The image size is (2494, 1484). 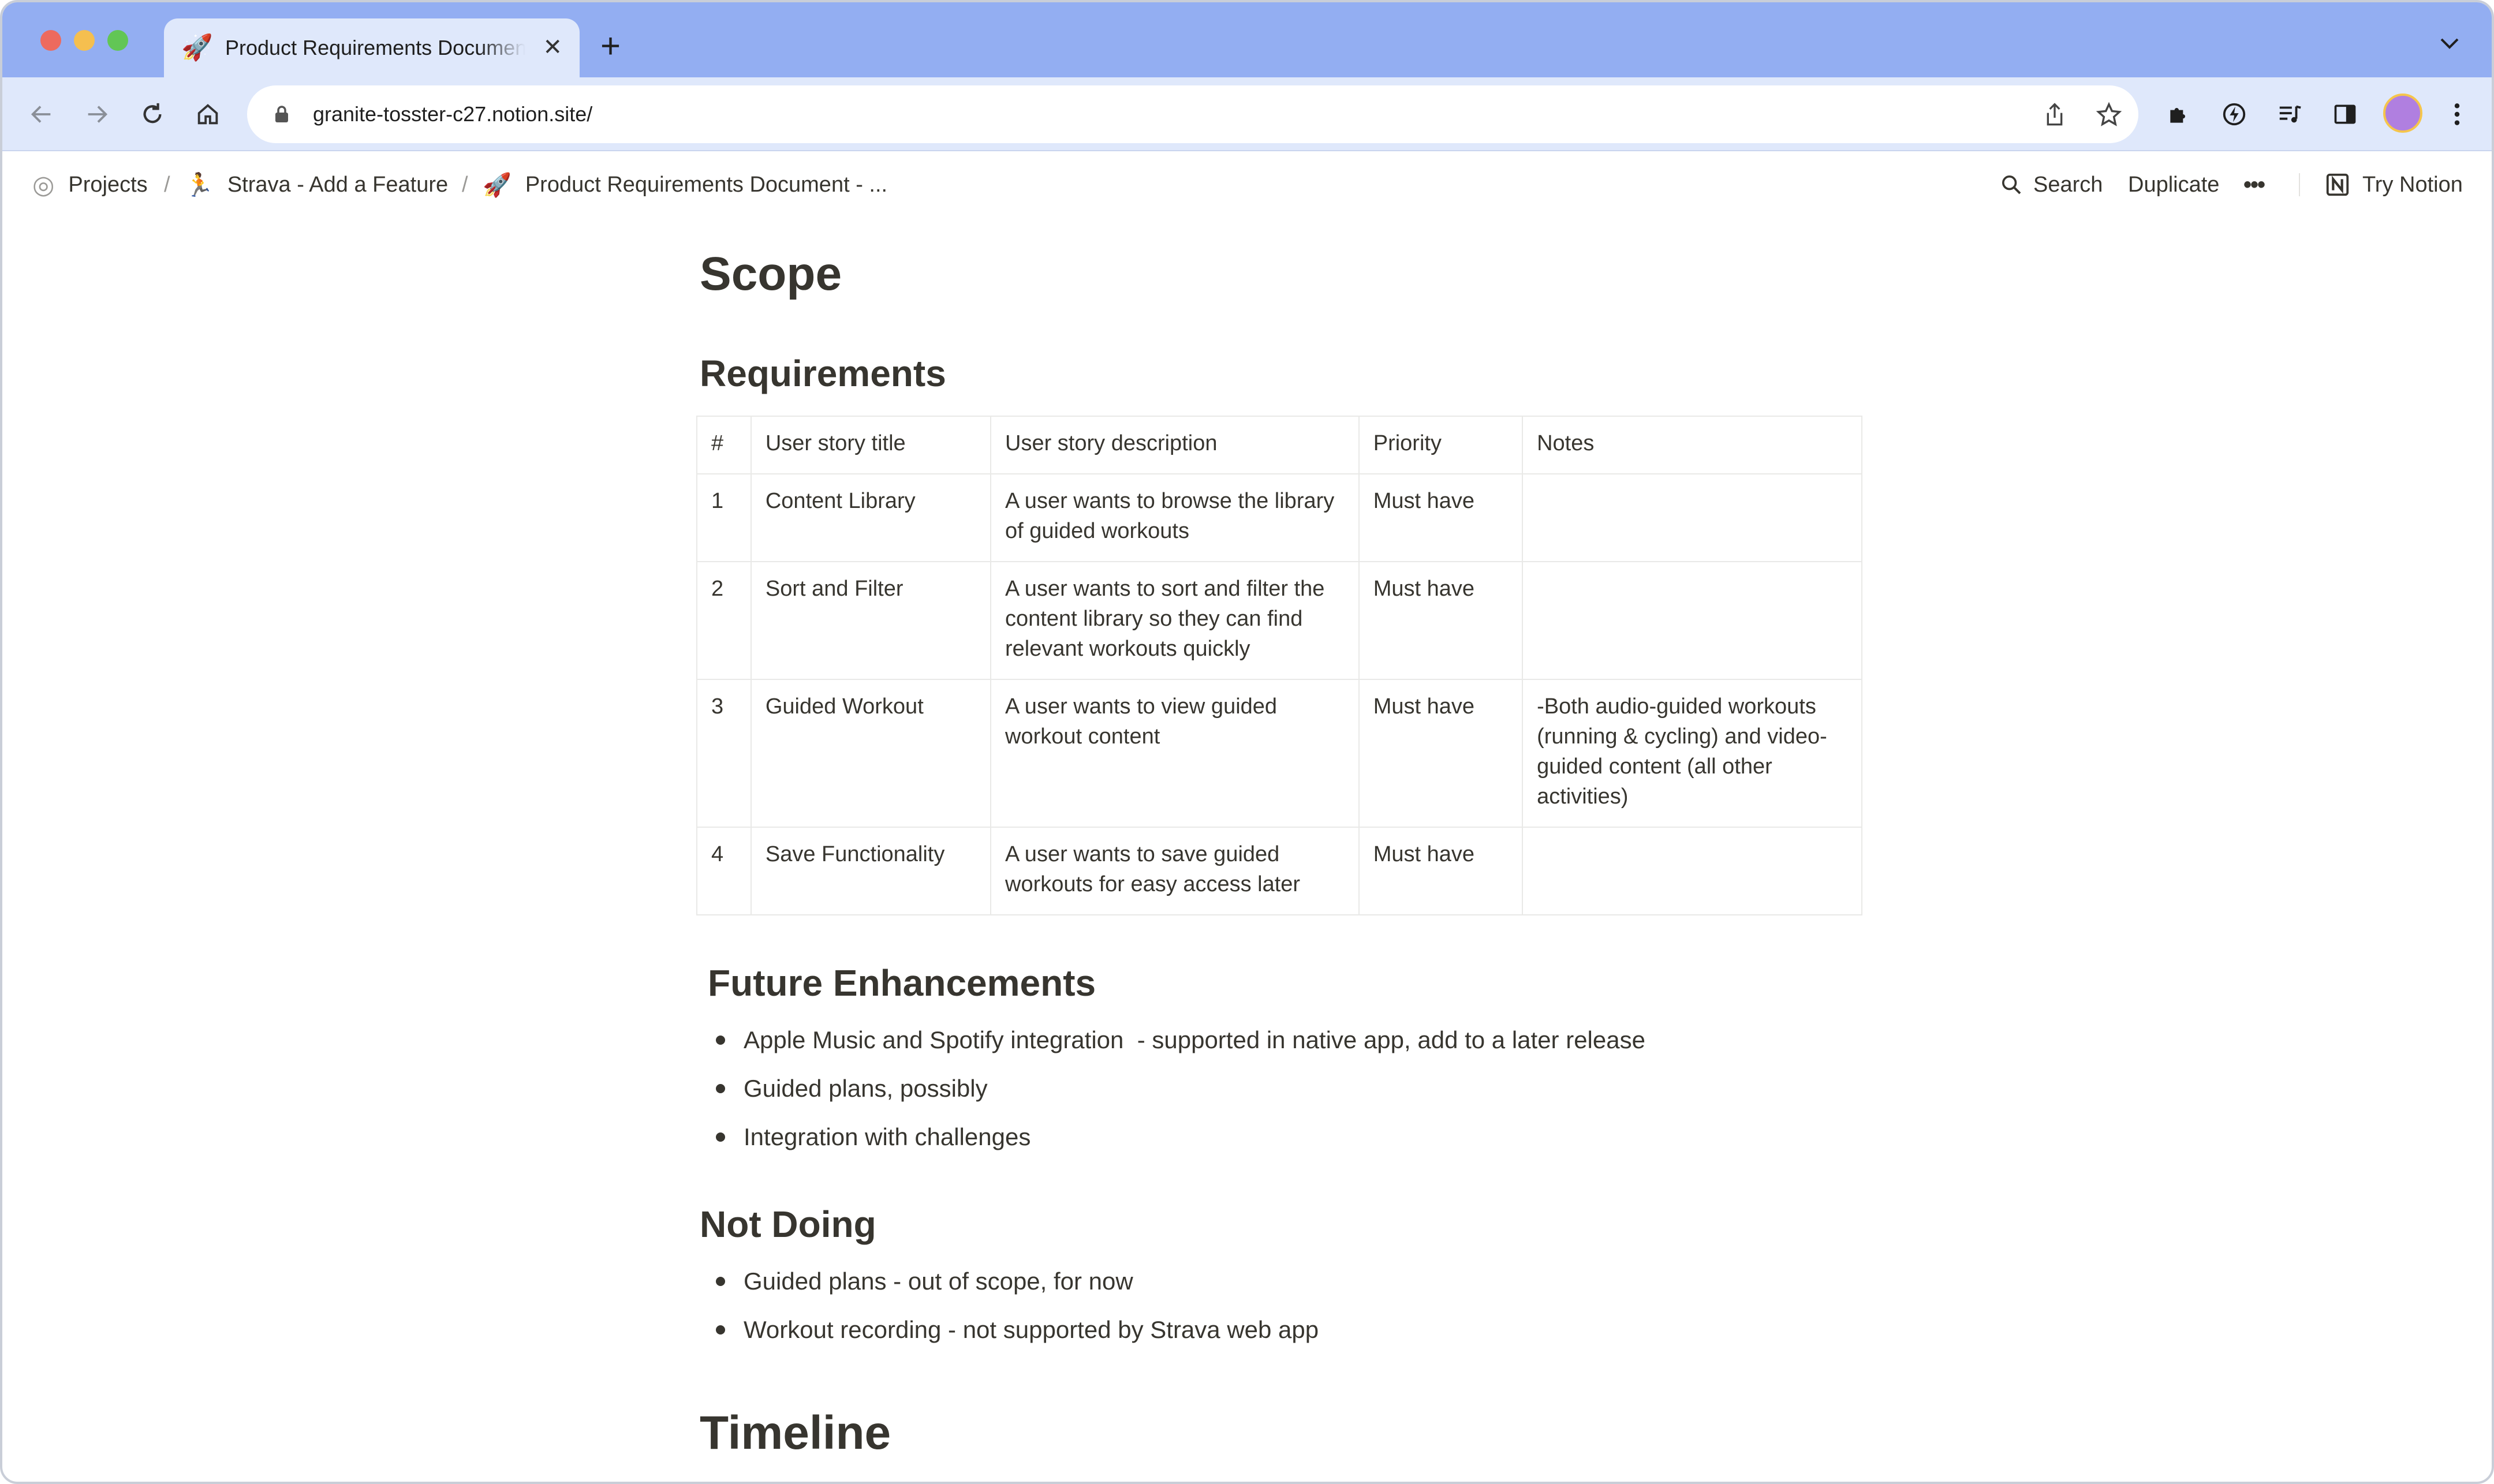 What do you see at coordinates (866, 1088) in the screenshot?
I see `list-item-text: Guided plans, possibly` at bounding box center [866, 1088].